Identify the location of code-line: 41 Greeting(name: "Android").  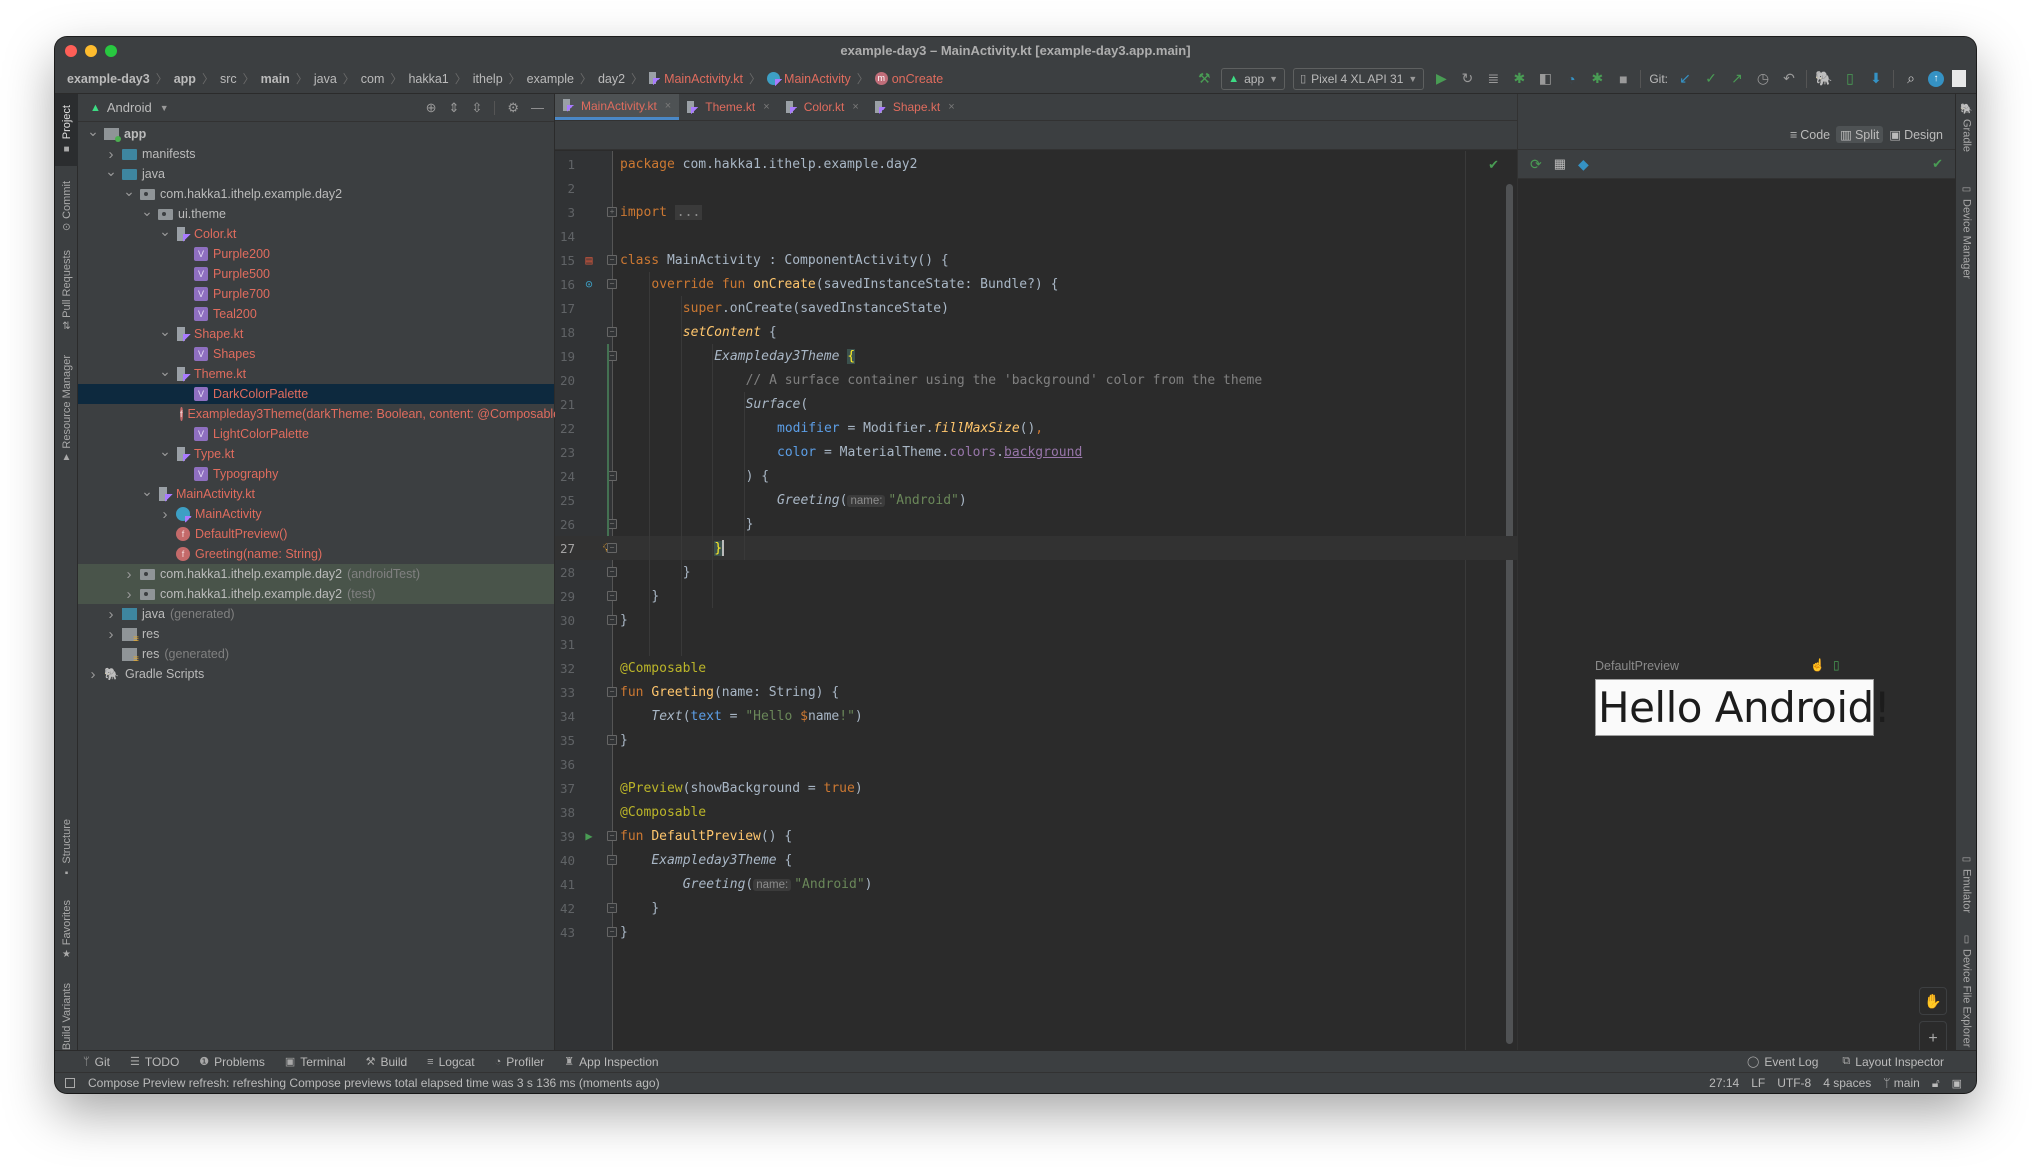
(1036, 884).